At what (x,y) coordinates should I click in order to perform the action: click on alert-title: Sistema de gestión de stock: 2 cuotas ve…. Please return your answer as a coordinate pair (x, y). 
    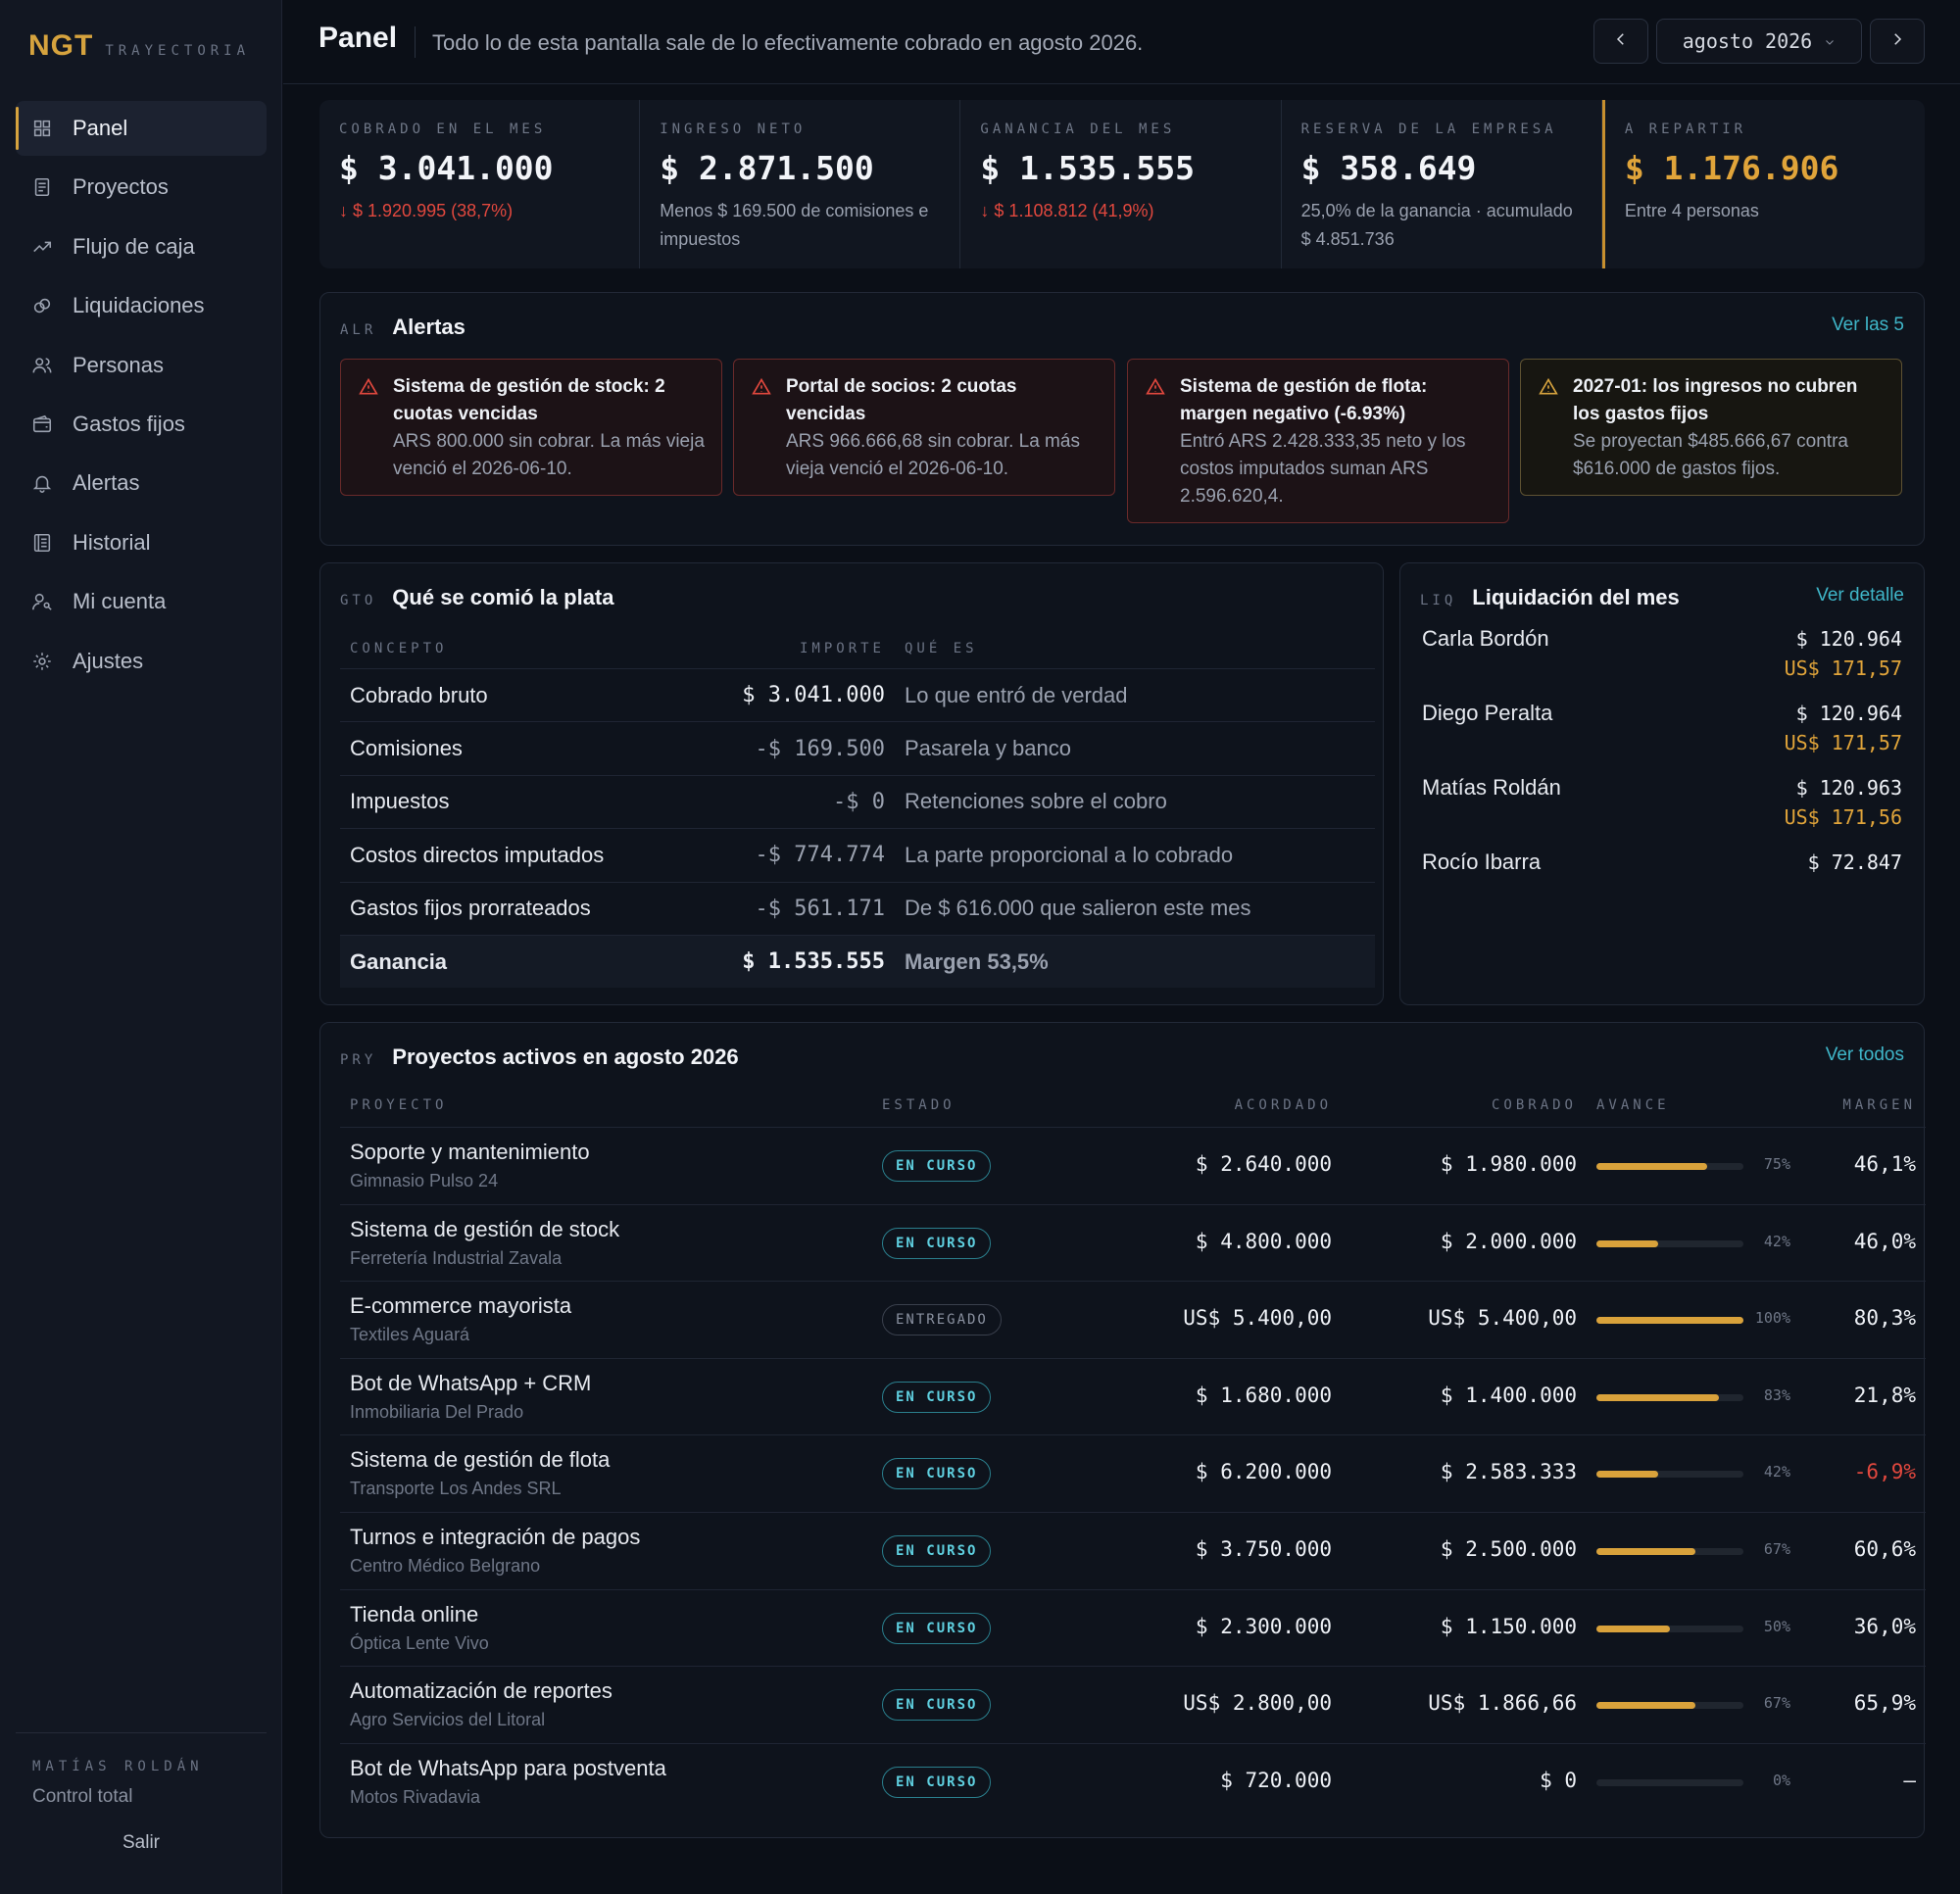
    Looking at the image, I should click on (529, 400).